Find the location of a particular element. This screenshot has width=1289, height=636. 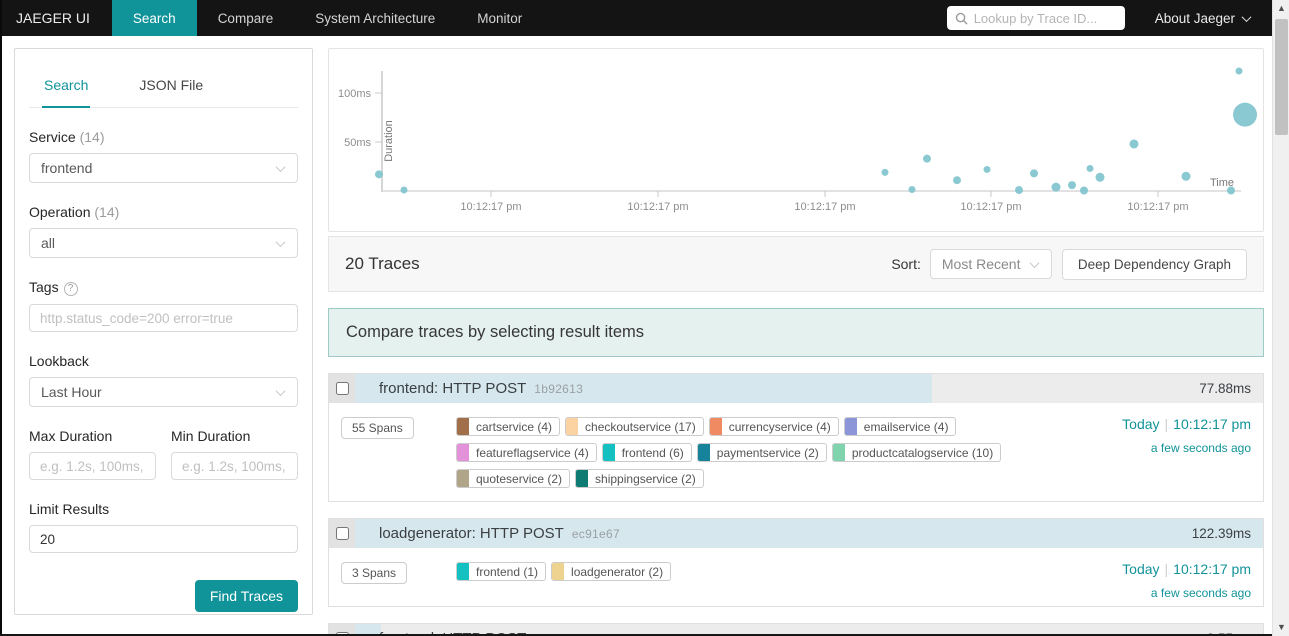

service-select: frontend is located at coordinates (163, 168).